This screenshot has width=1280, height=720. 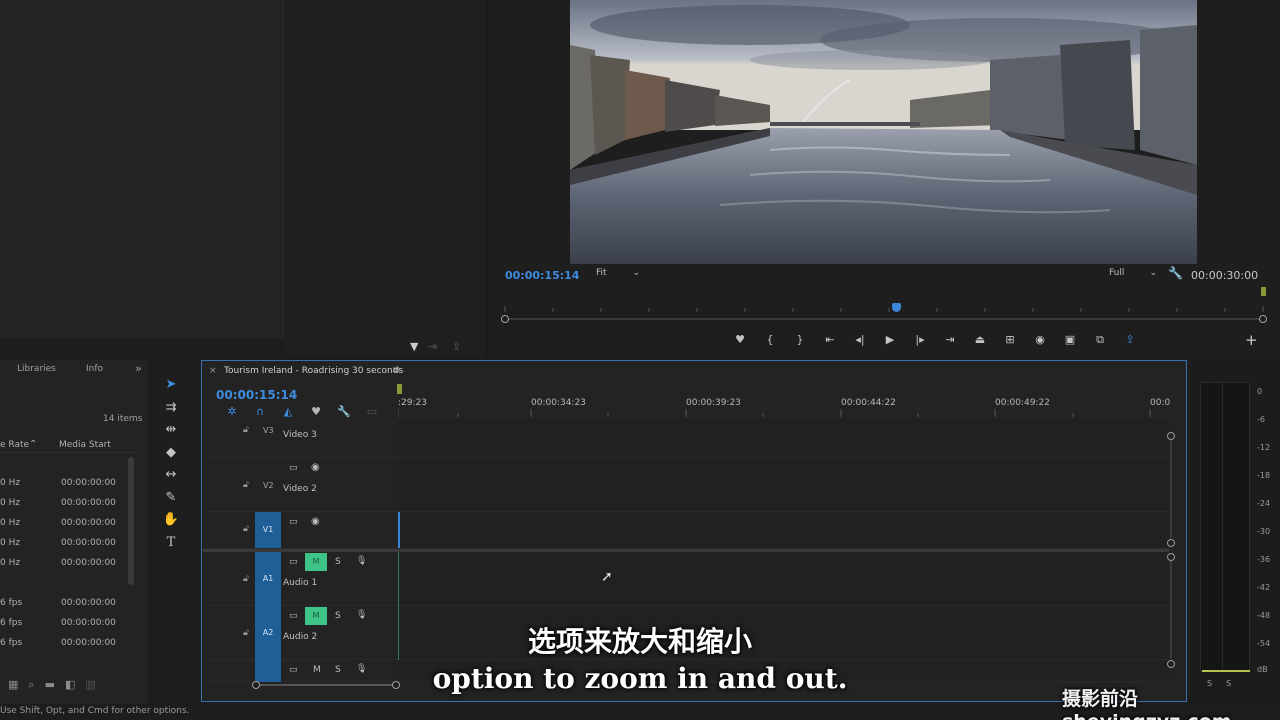 I want to click on track-v2: ▭ ◉ 🔓︎ V2 Video 2, so click(x=686, y=485).